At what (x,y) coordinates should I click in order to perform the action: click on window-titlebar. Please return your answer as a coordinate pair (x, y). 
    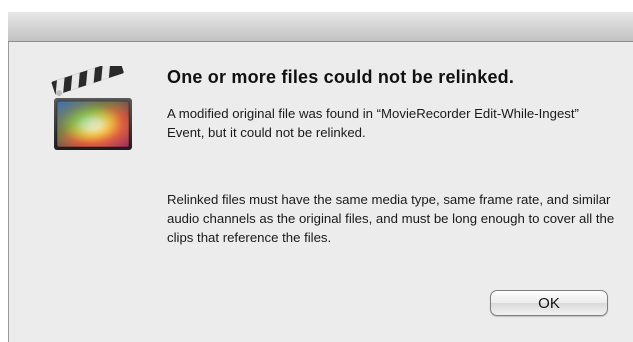
    Looking at the image, I should click on (320, 27).